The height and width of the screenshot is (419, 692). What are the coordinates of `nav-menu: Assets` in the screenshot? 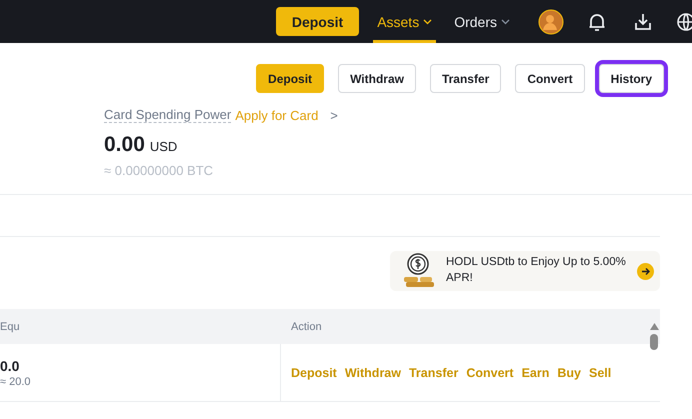 It's located at (404, 21).